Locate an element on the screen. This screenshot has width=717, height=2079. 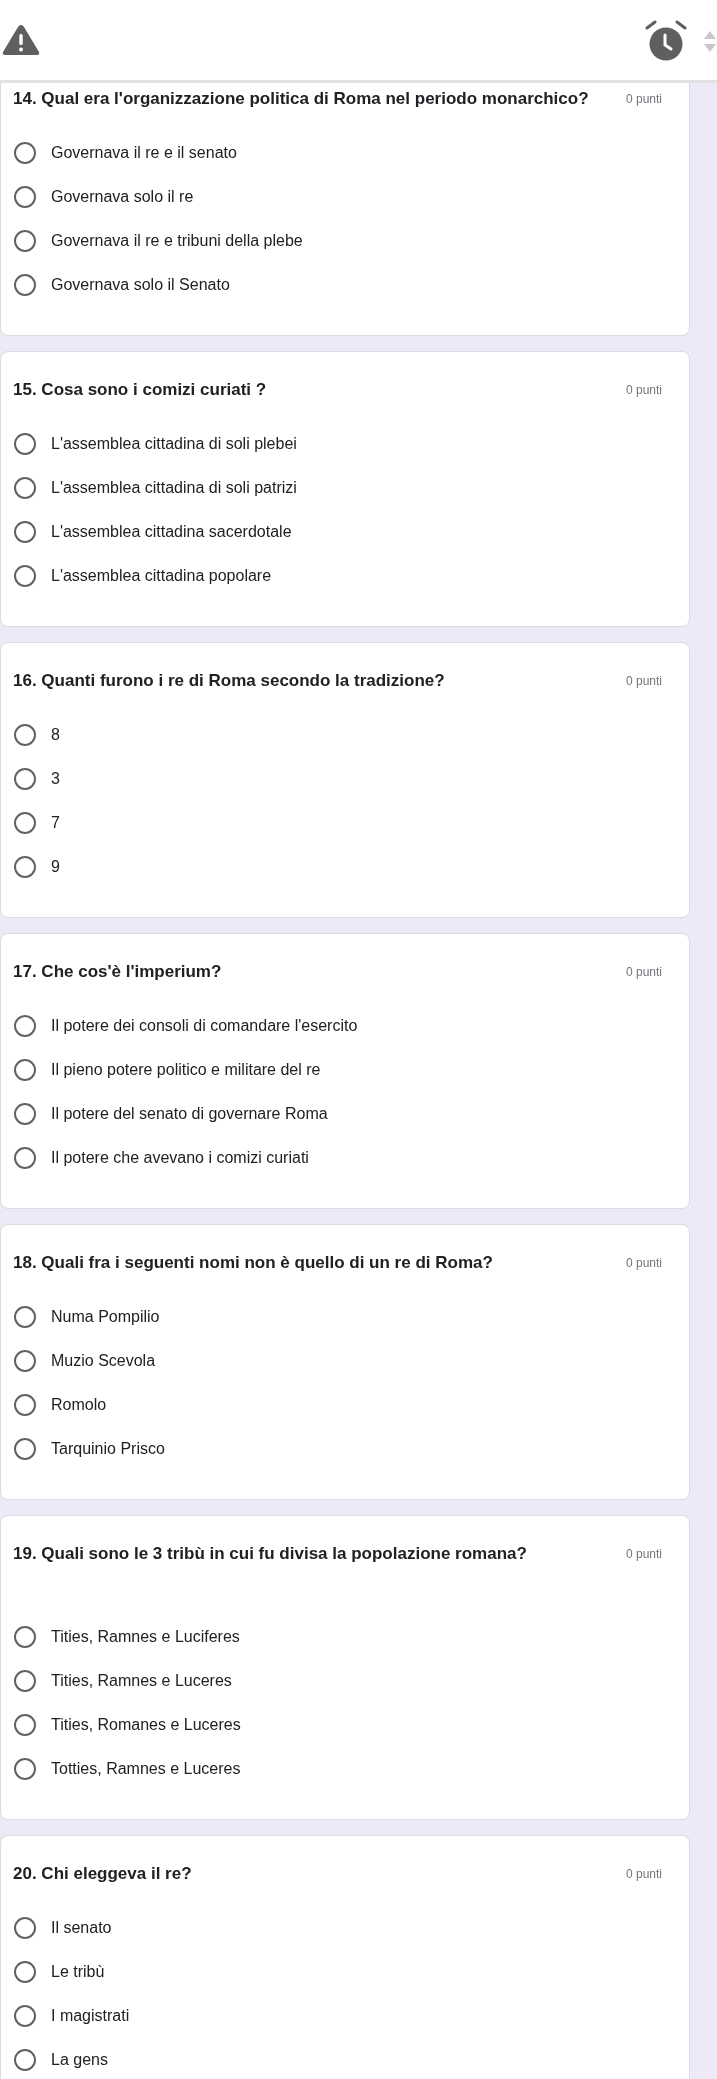
option-label: Governava il re e il senato is located at coordinates (144, 153).